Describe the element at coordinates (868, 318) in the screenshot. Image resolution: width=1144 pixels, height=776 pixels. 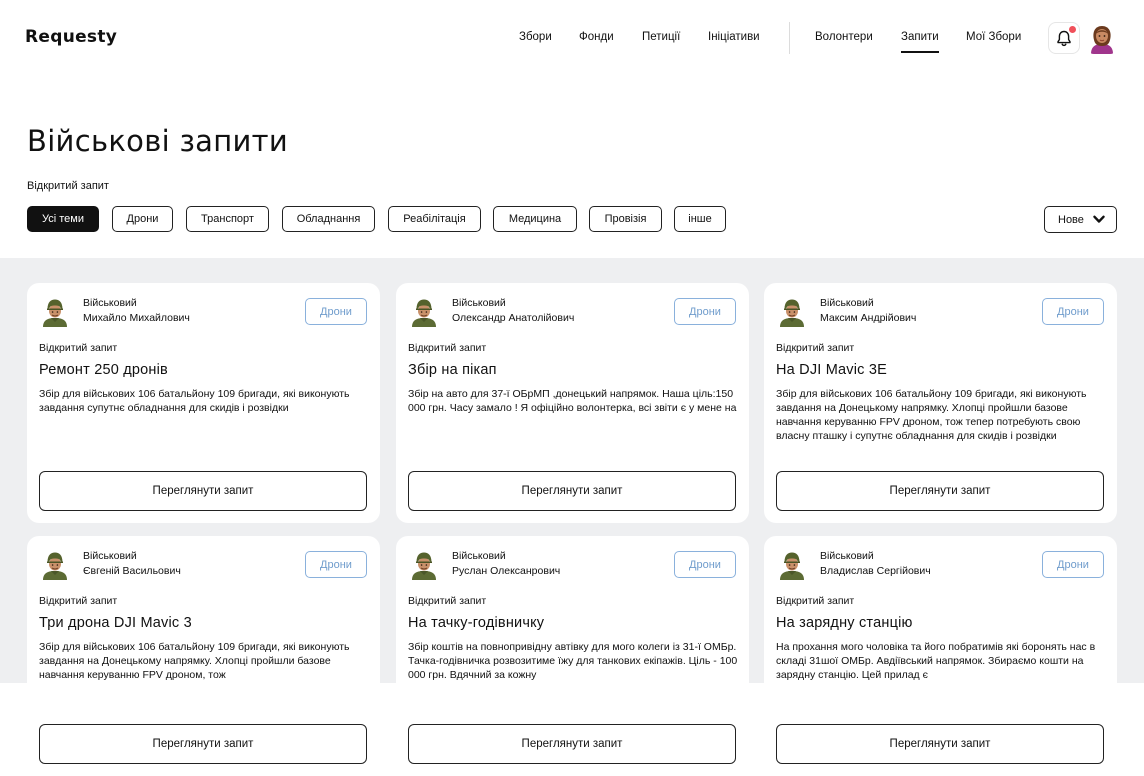
I see `author-name: Максим Андрійович` at that location.